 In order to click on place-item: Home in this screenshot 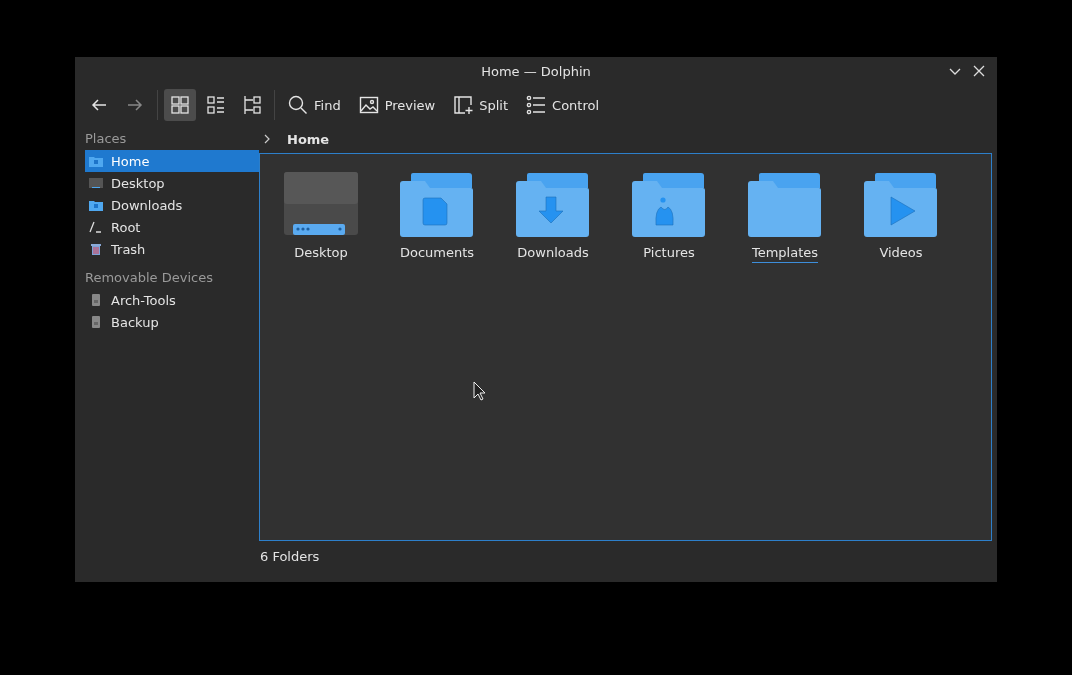, I will do `click(172, 161)`.